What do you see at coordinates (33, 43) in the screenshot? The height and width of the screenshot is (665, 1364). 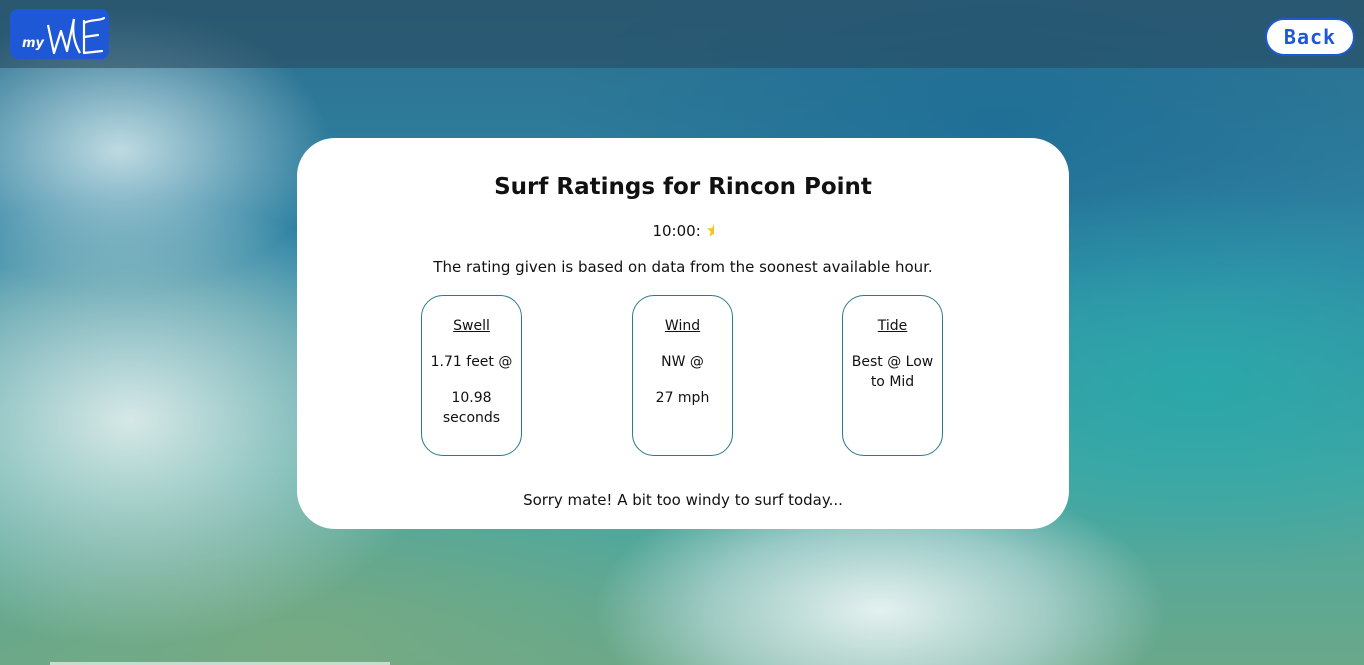 I see `logo-prefix: my` at bounding box center [33, 43].